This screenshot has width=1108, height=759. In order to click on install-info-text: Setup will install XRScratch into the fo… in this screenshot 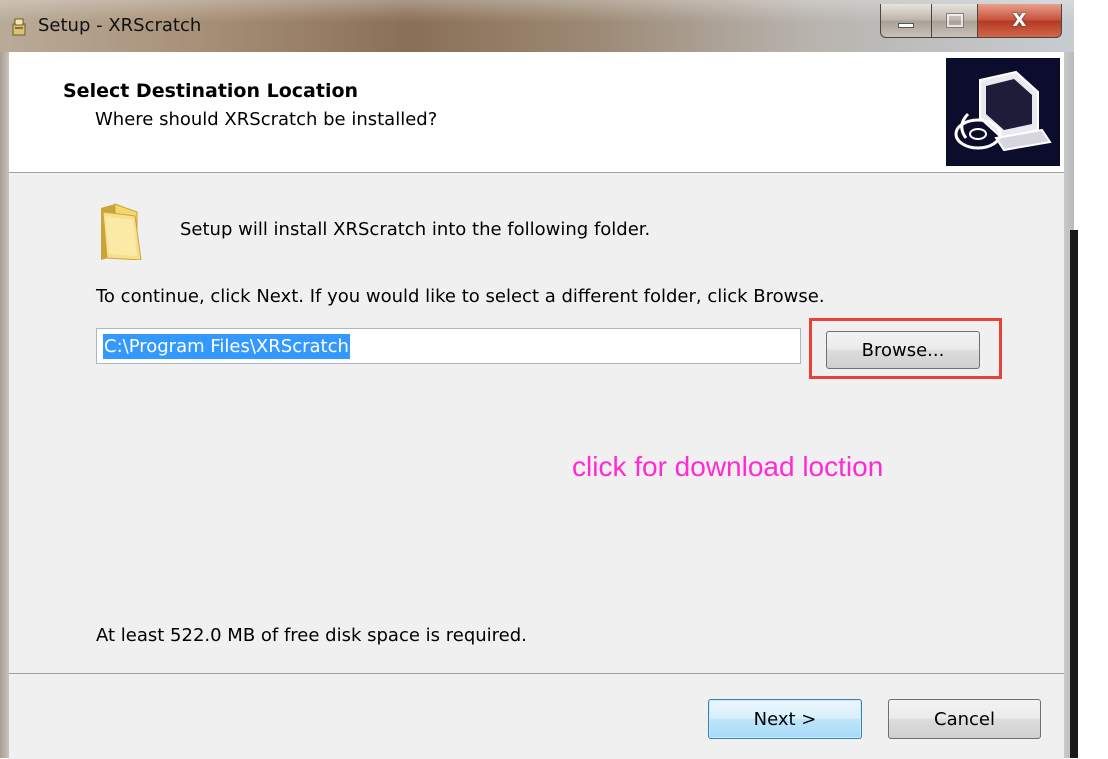, I will do `click(415, 229)`.